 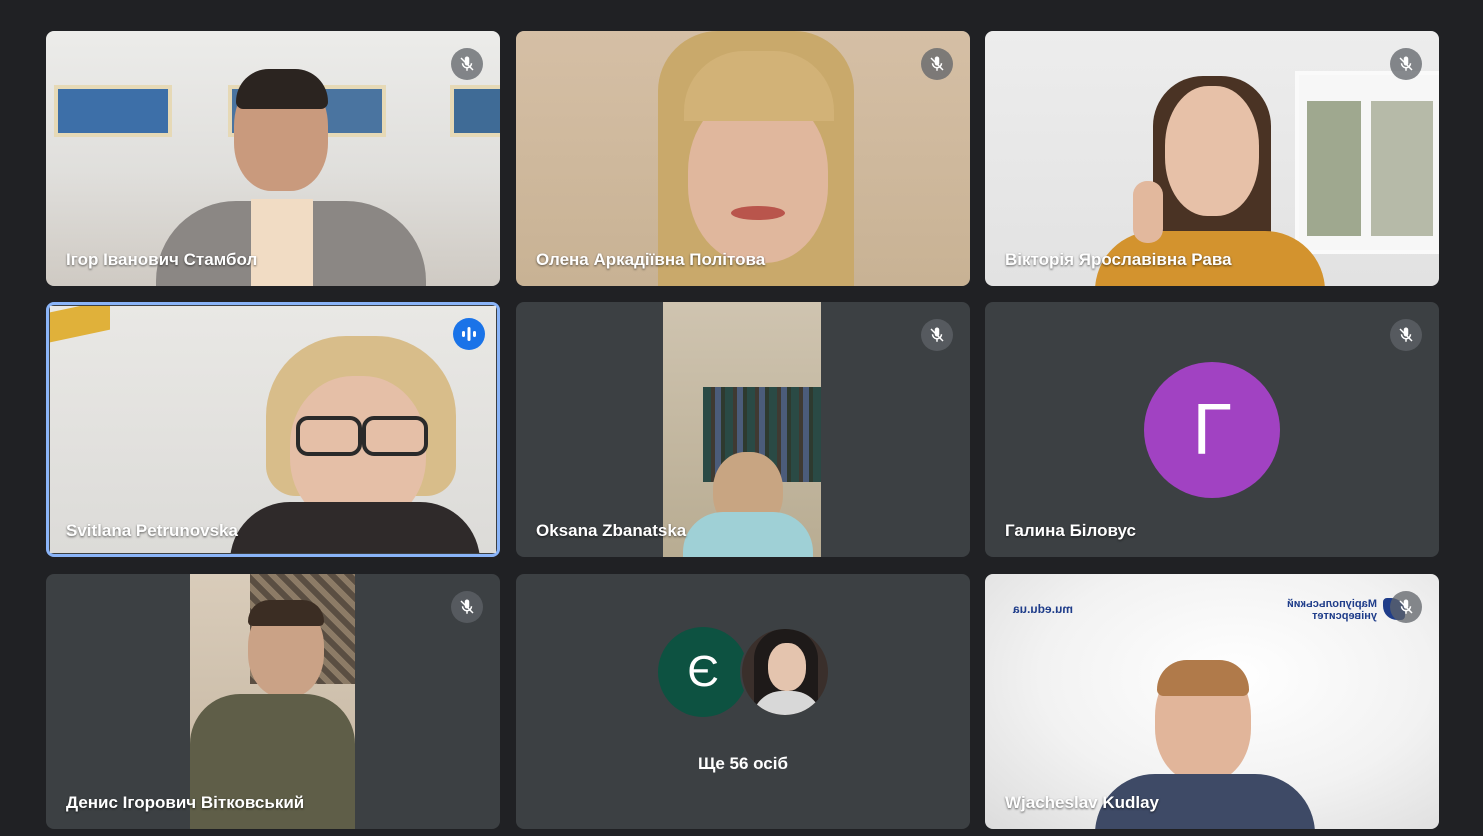 I want to click on overflow-avatar-photo, so click(x=785, y=672).